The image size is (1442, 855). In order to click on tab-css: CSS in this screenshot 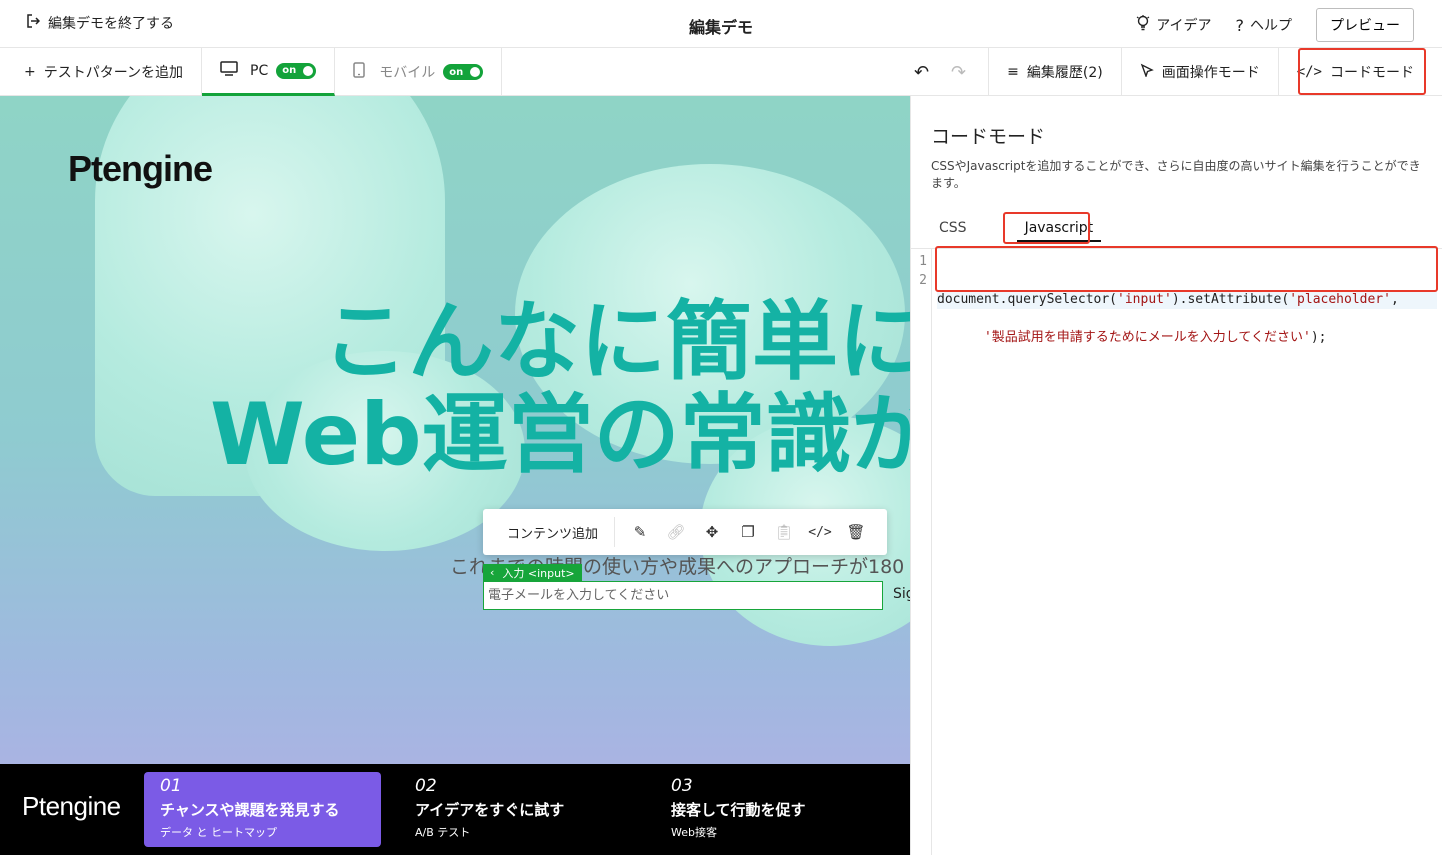, I will do `click(953, 228)`.